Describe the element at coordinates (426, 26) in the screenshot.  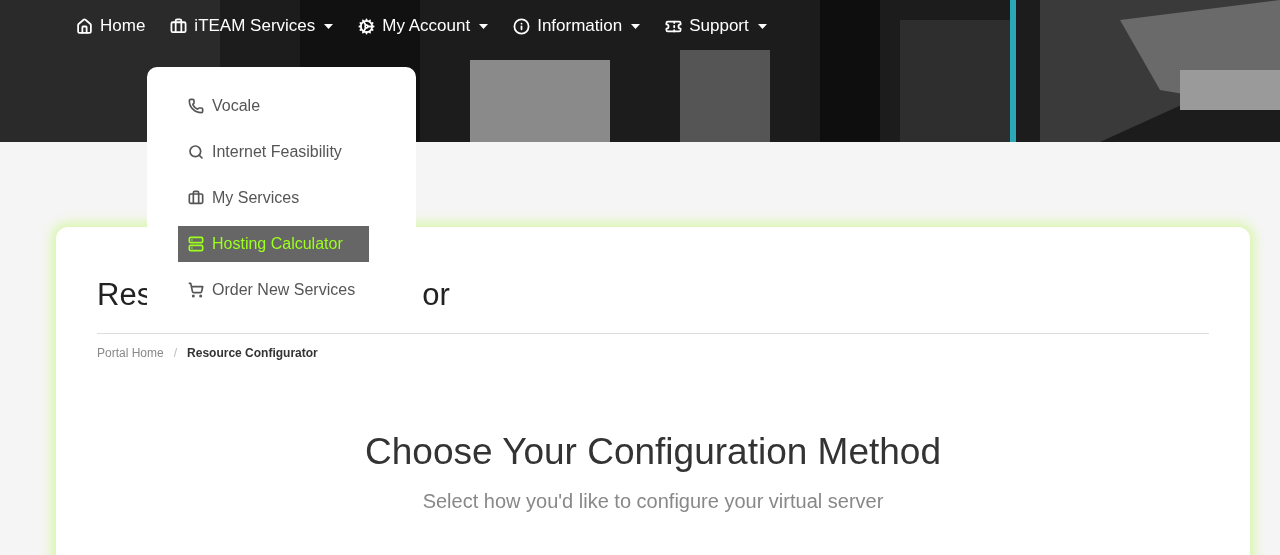
I see `nav-link: My Account` at that location.